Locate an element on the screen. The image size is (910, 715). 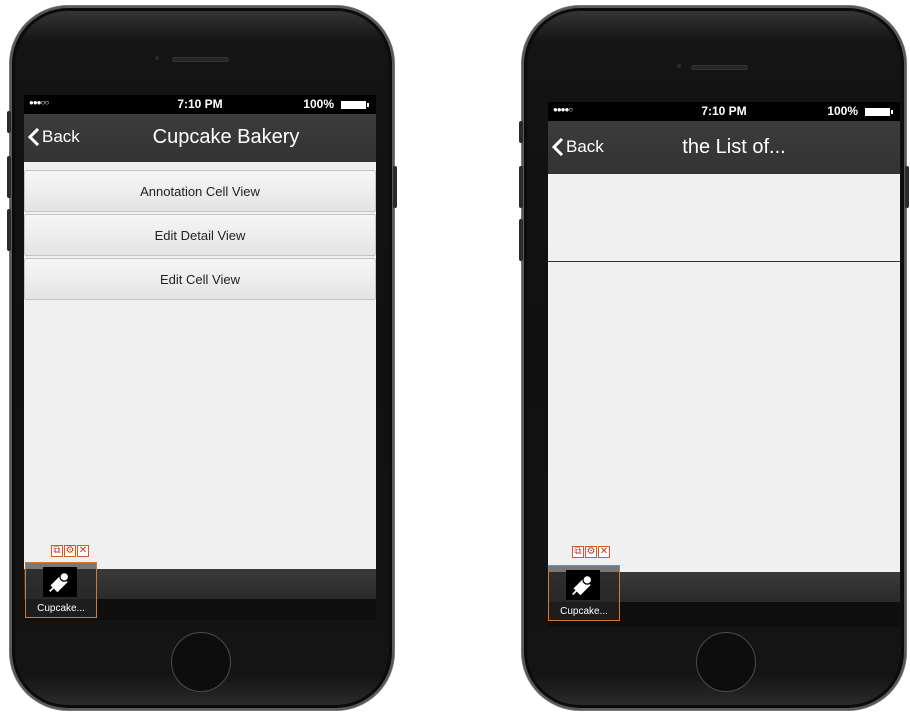
navigation-bar: Back Cupcake Bakery is located at coordinates (200, 138).